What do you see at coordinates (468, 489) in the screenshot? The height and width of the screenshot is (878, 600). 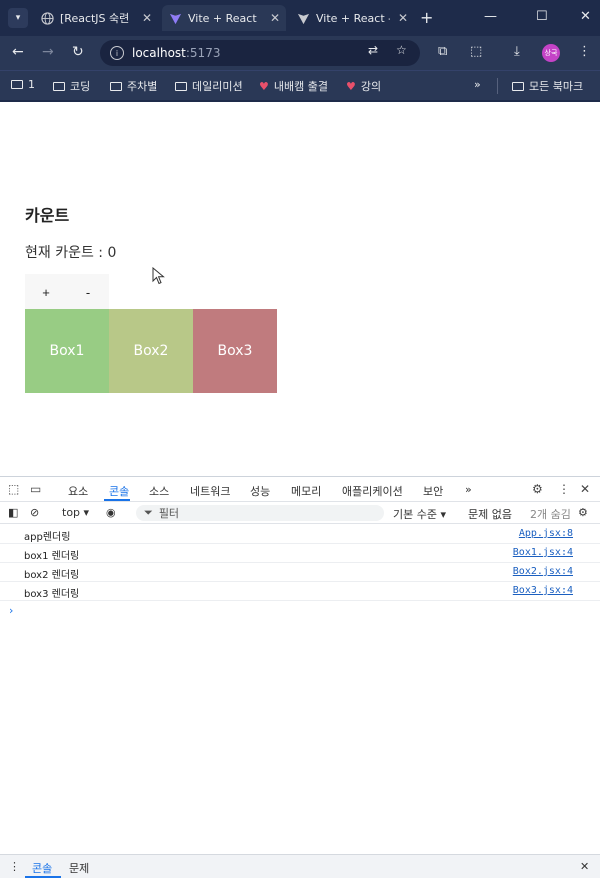 I see `more-tabs-button: »` at bounding box center [468, 489].